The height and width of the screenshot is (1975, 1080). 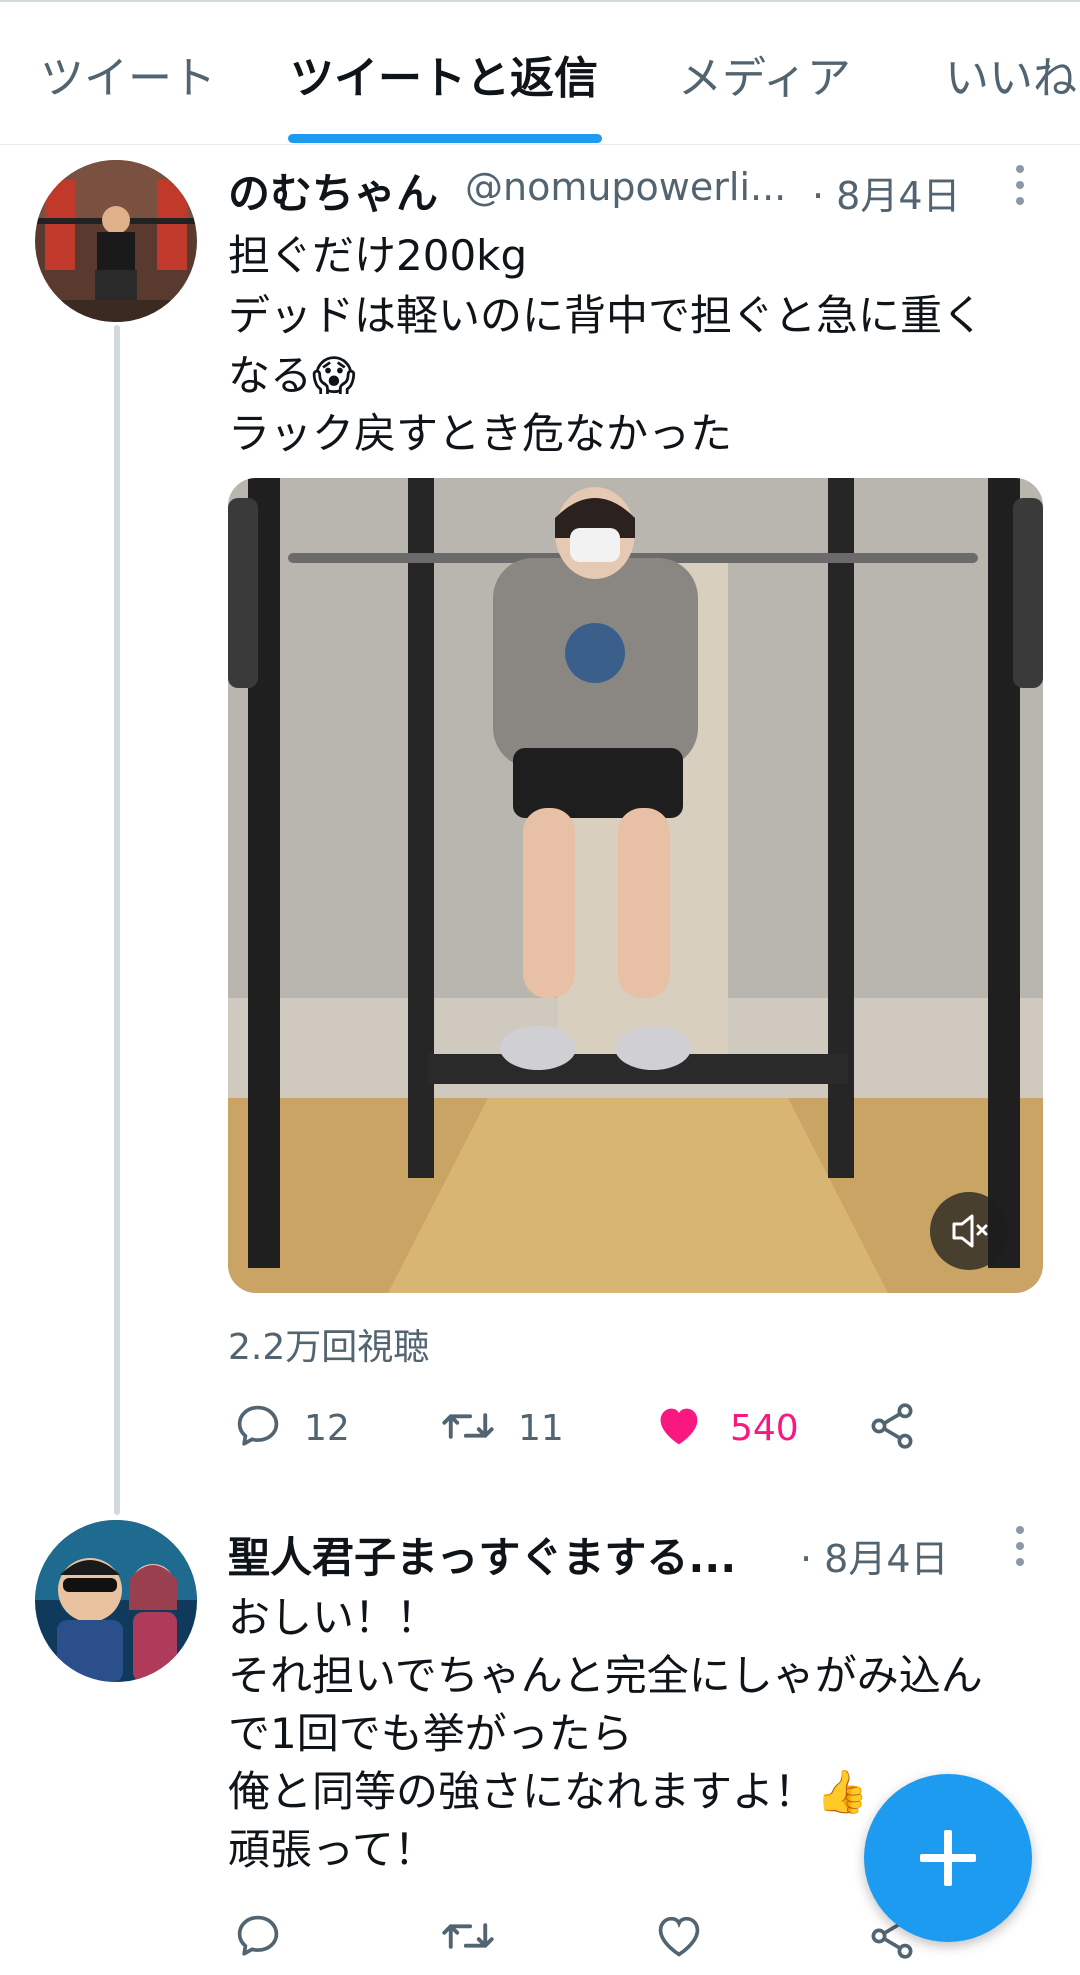 I want to click on reply-button, so click(x=262, y=1940).